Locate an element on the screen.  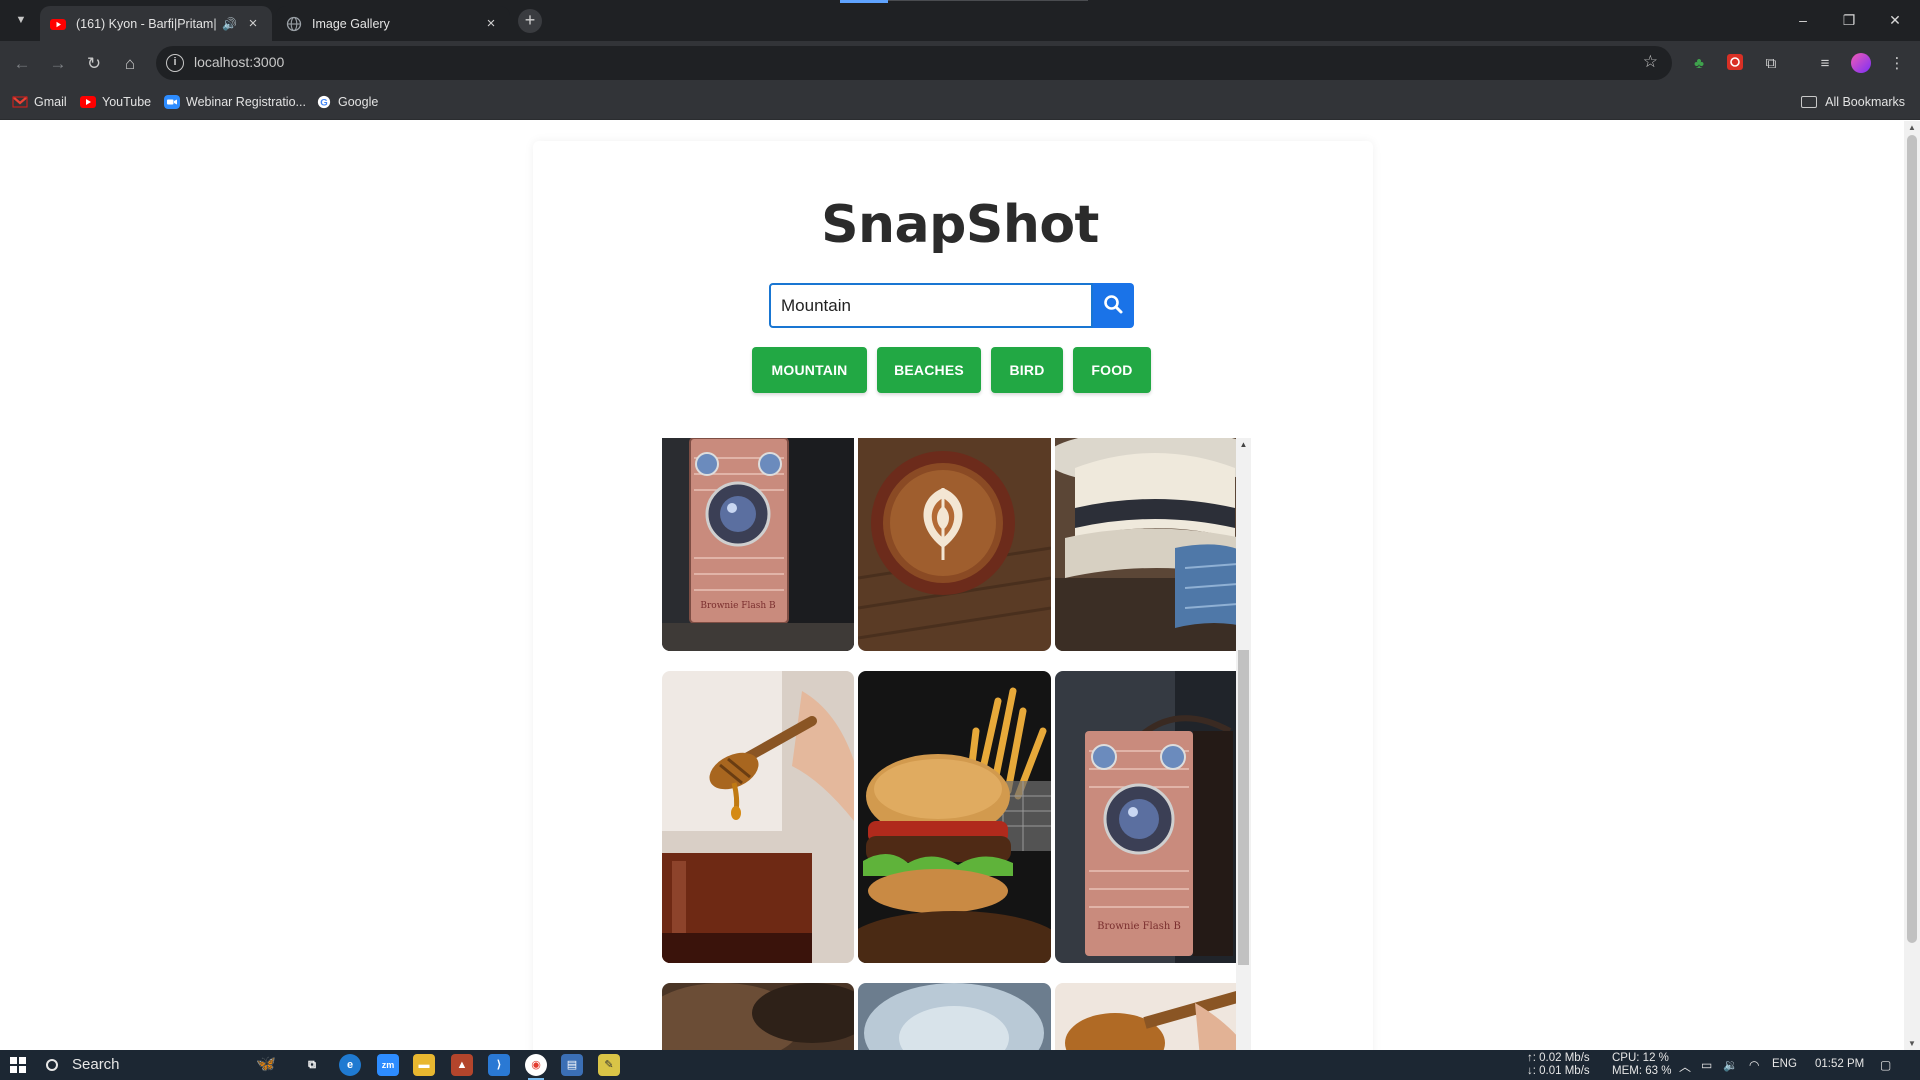
zoom-app-icon: zm is located at coordinates (388, 1065).